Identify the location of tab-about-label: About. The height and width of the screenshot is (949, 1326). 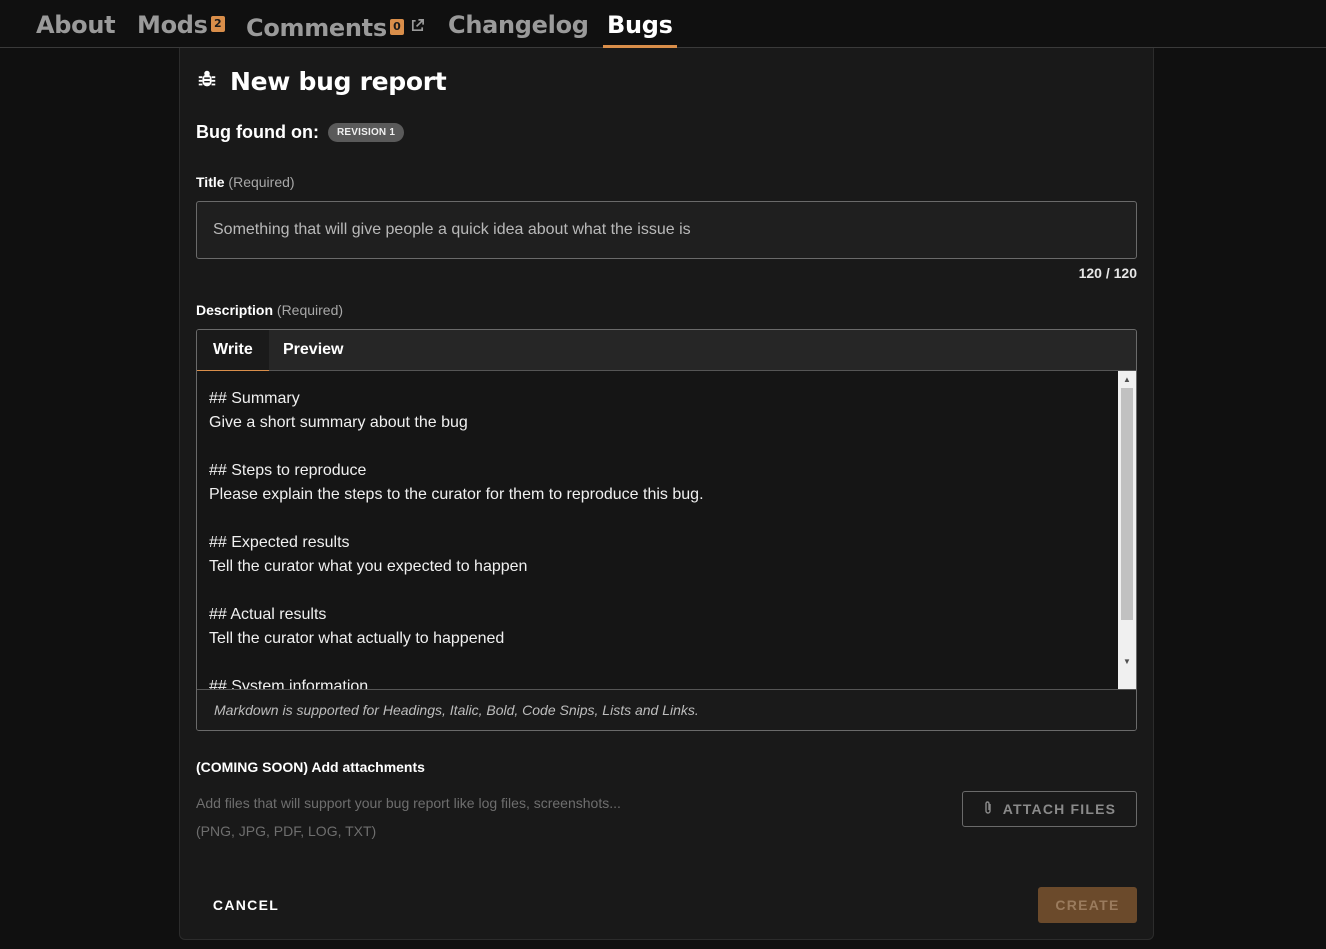
(76, 25).